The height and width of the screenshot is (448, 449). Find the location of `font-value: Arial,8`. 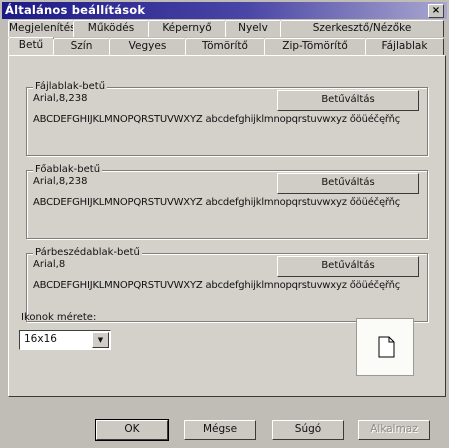

font-value: Arial,8 is located at coordinates (49, 264).